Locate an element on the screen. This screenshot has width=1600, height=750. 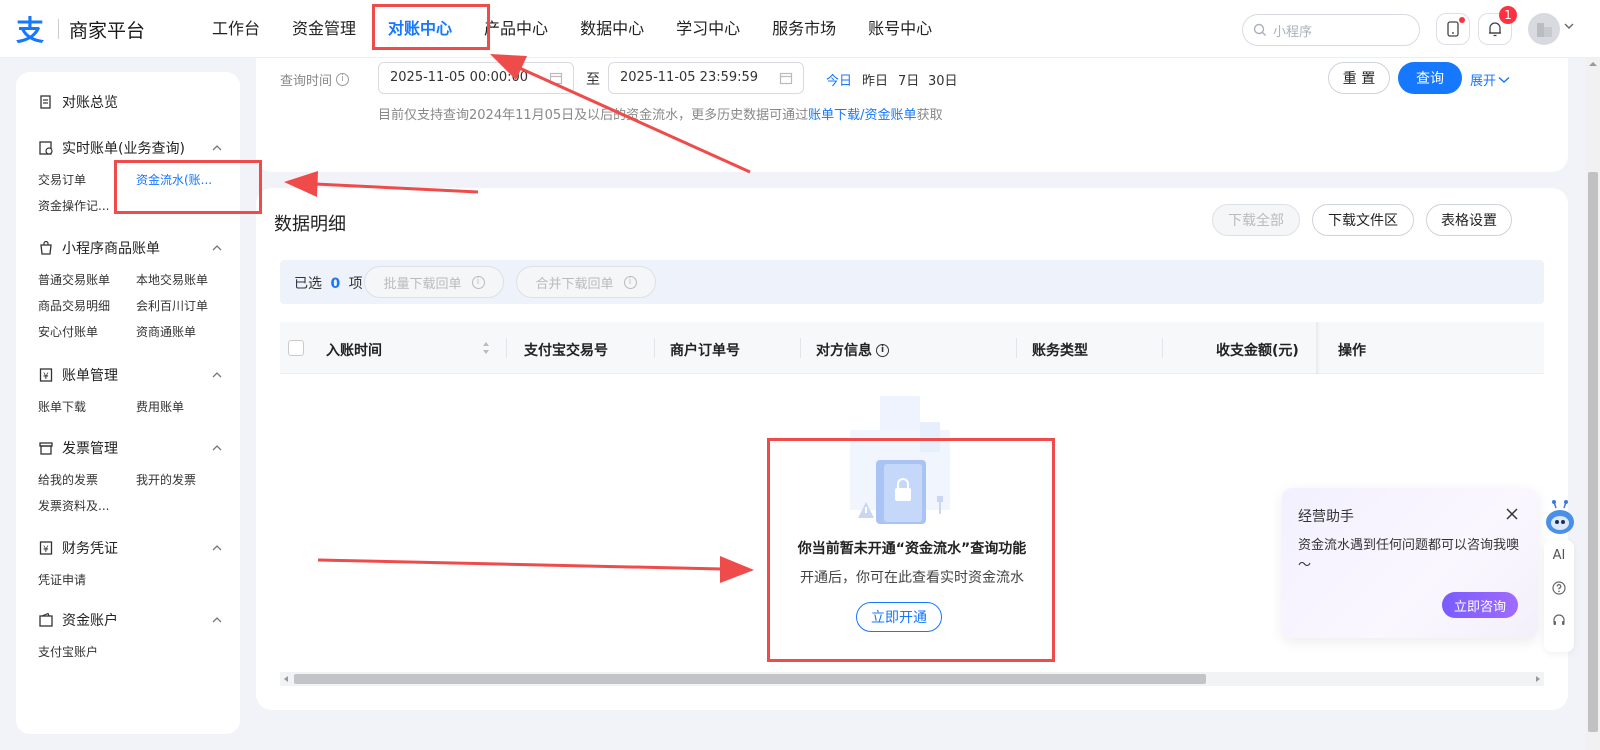
annotation-arrow-to-sidebar is located at coordinates (381, 184).